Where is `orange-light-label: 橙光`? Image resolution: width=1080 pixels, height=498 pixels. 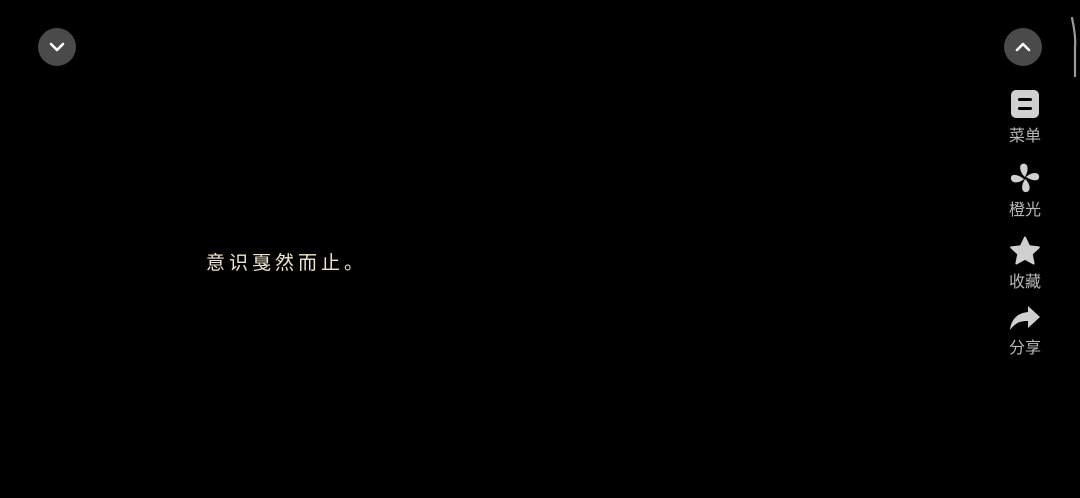 orange-light-label: 橙光 is located at coordinates (1024, 209).